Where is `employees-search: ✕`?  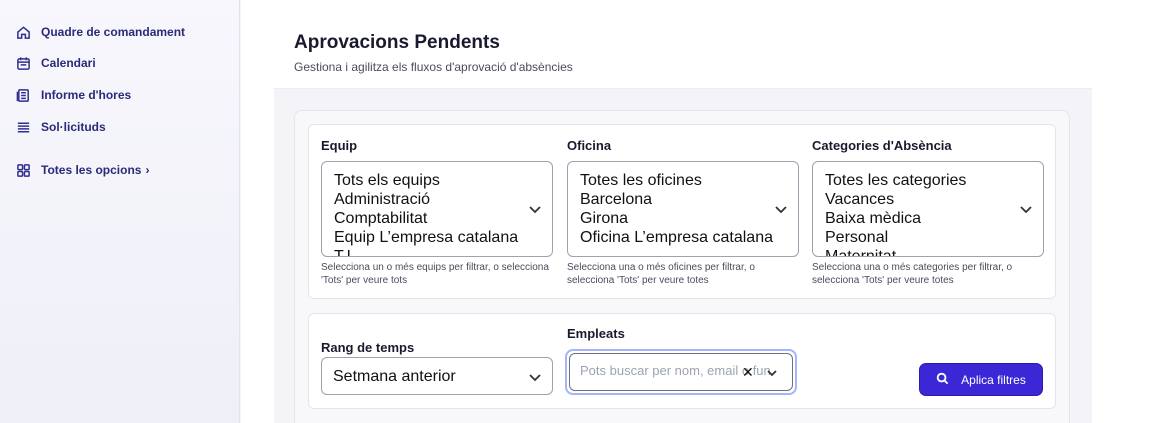 employees-search: ✕ is located at coordinates (681, 372).